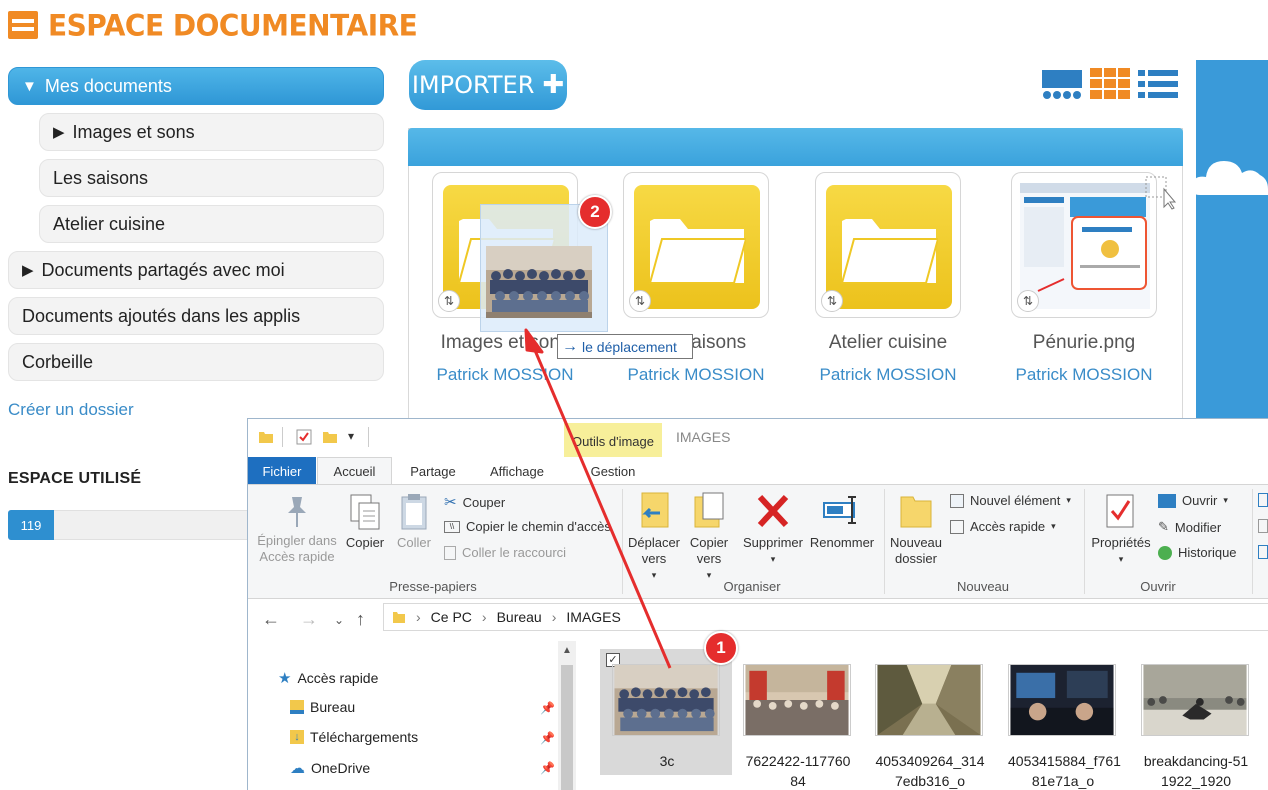 The width and height of the screenshot is (1268, 790). What do you see at coordinates (527, 526) in the screenshot?
I see `copy-path-button: \\ Copier le chemin d'accès` at bounding box center [527, 526].